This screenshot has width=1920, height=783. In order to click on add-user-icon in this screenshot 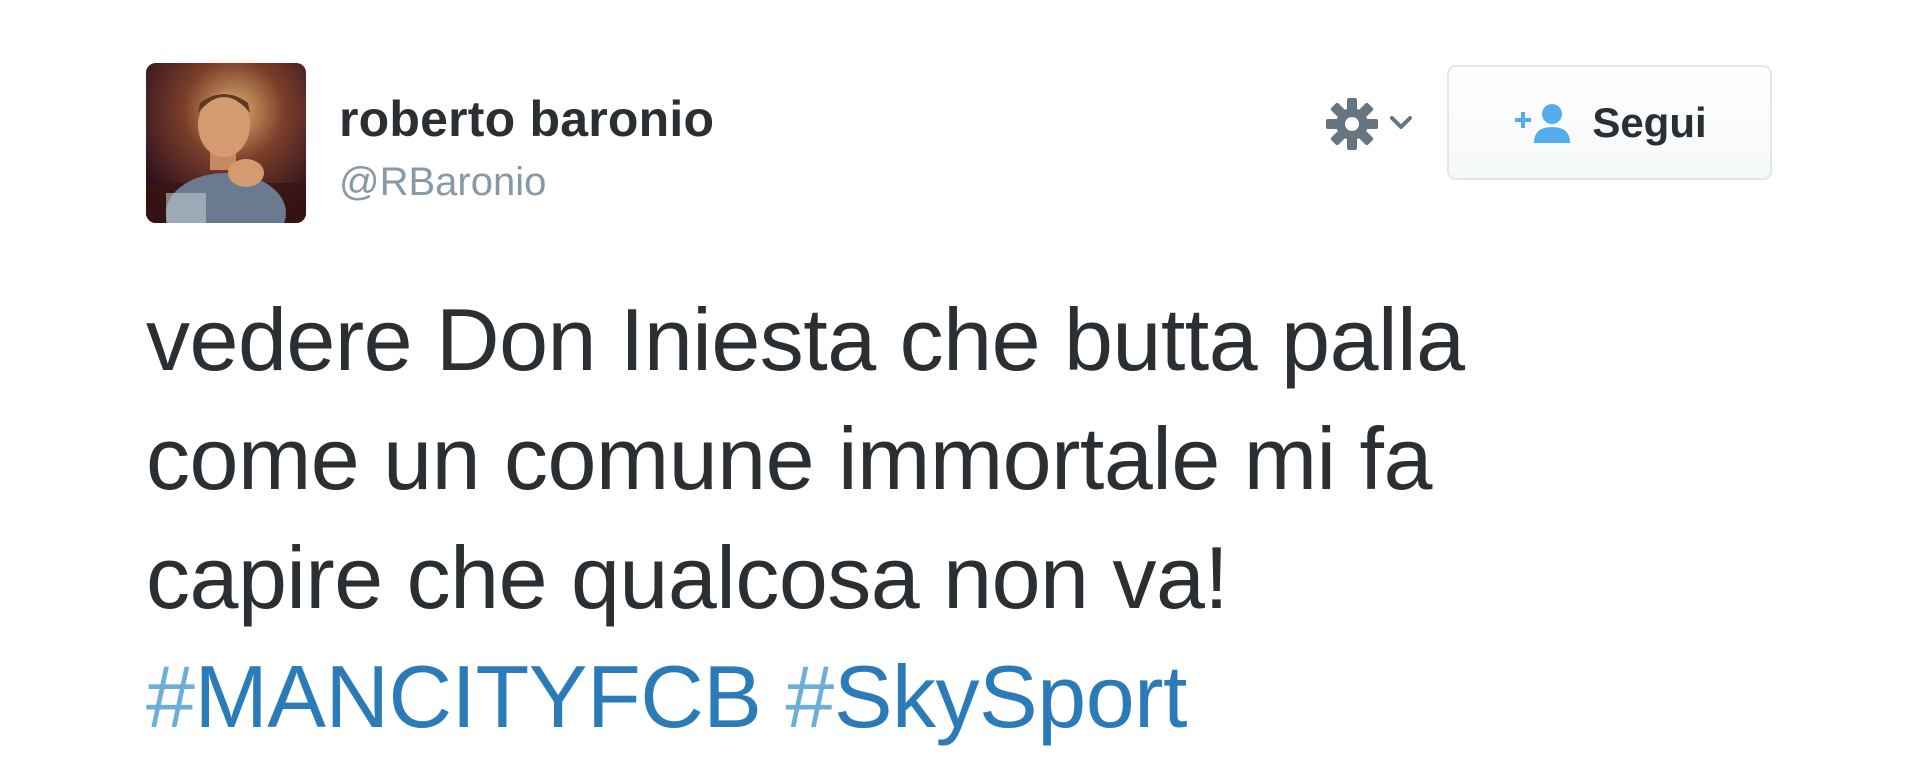, I will do `click(1543, 123)`.